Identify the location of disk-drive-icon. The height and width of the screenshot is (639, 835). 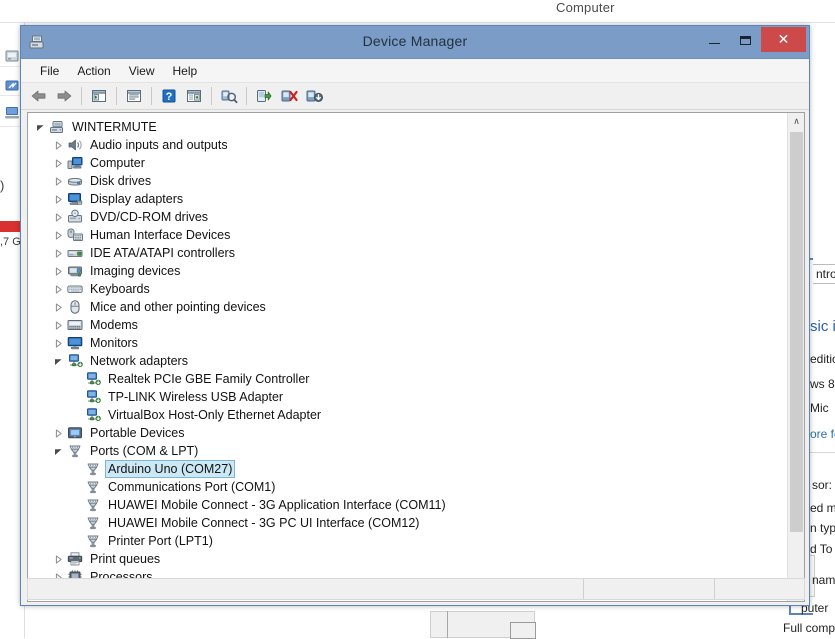
(75, 181).